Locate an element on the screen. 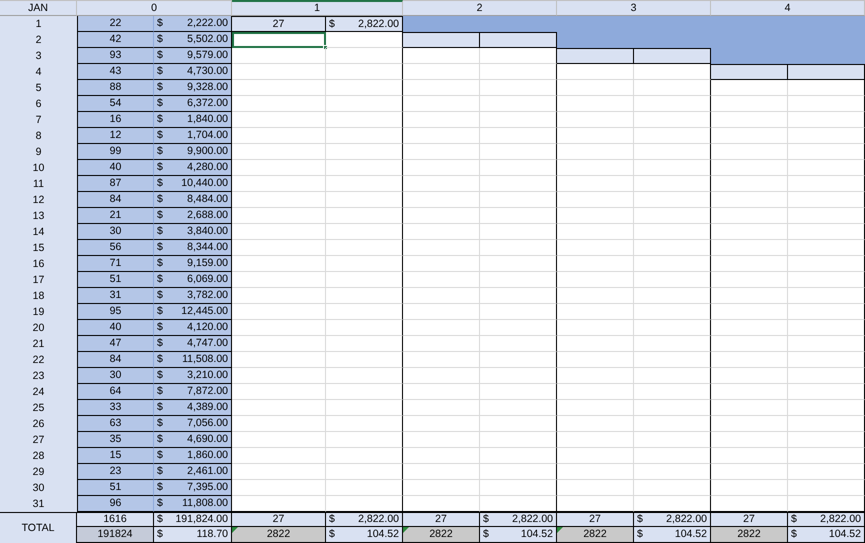 The width and height of the screenshot is (865, 543). row-header: 4 is located at coordinates (38, 72).